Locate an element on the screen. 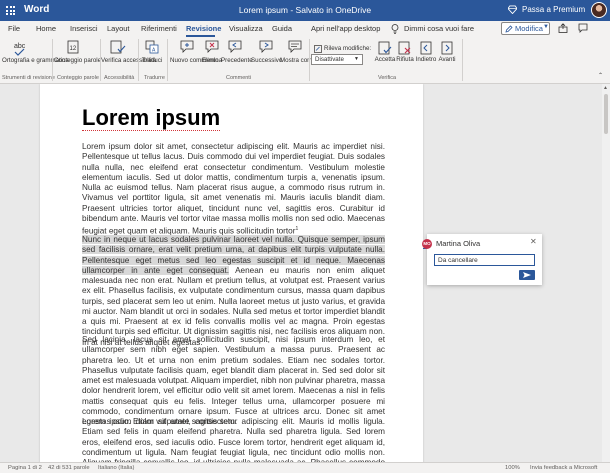 The width and height of the screenshot is (610, 473). group-proofing-label: Strumenti di revisione is located at coordinates (28, 78).